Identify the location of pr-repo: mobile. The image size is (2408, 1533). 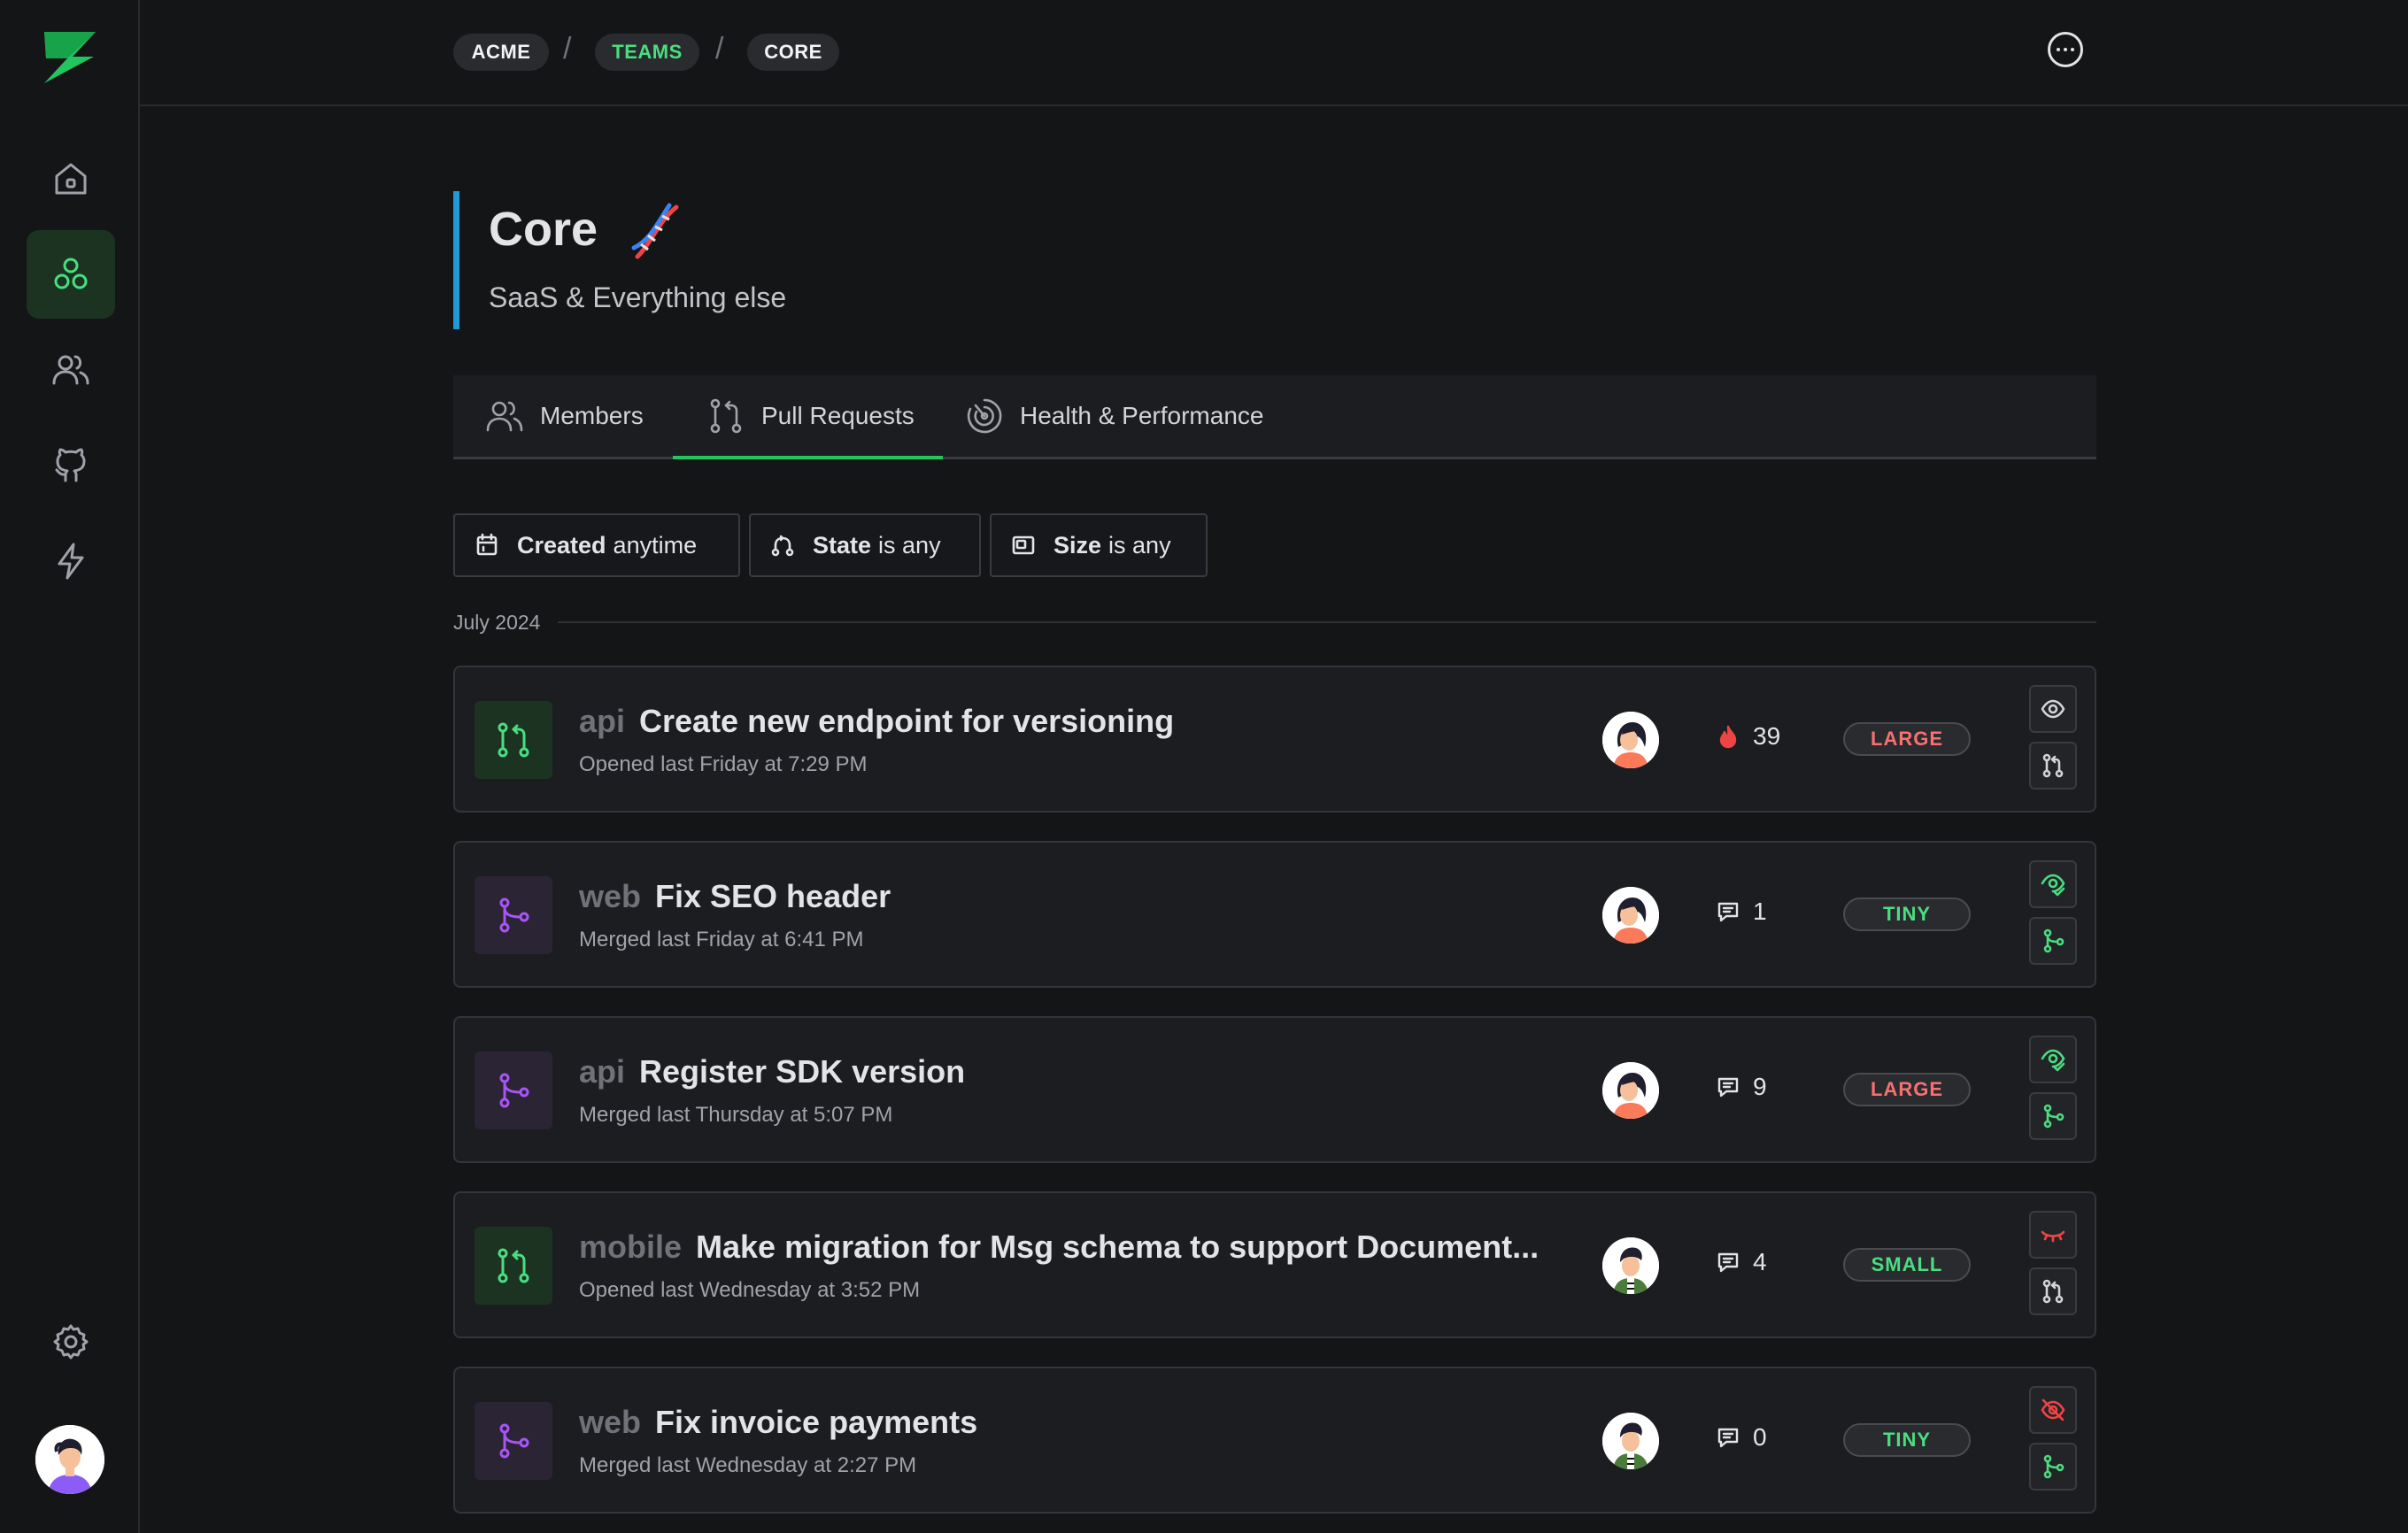
(631, 1247).